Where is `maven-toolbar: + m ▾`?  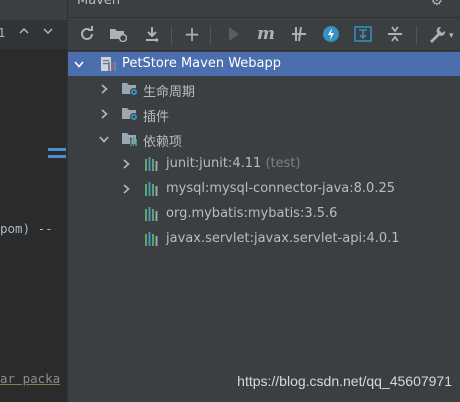 maven-toolbar: + m ▾ is located at coordinates (264, 34).